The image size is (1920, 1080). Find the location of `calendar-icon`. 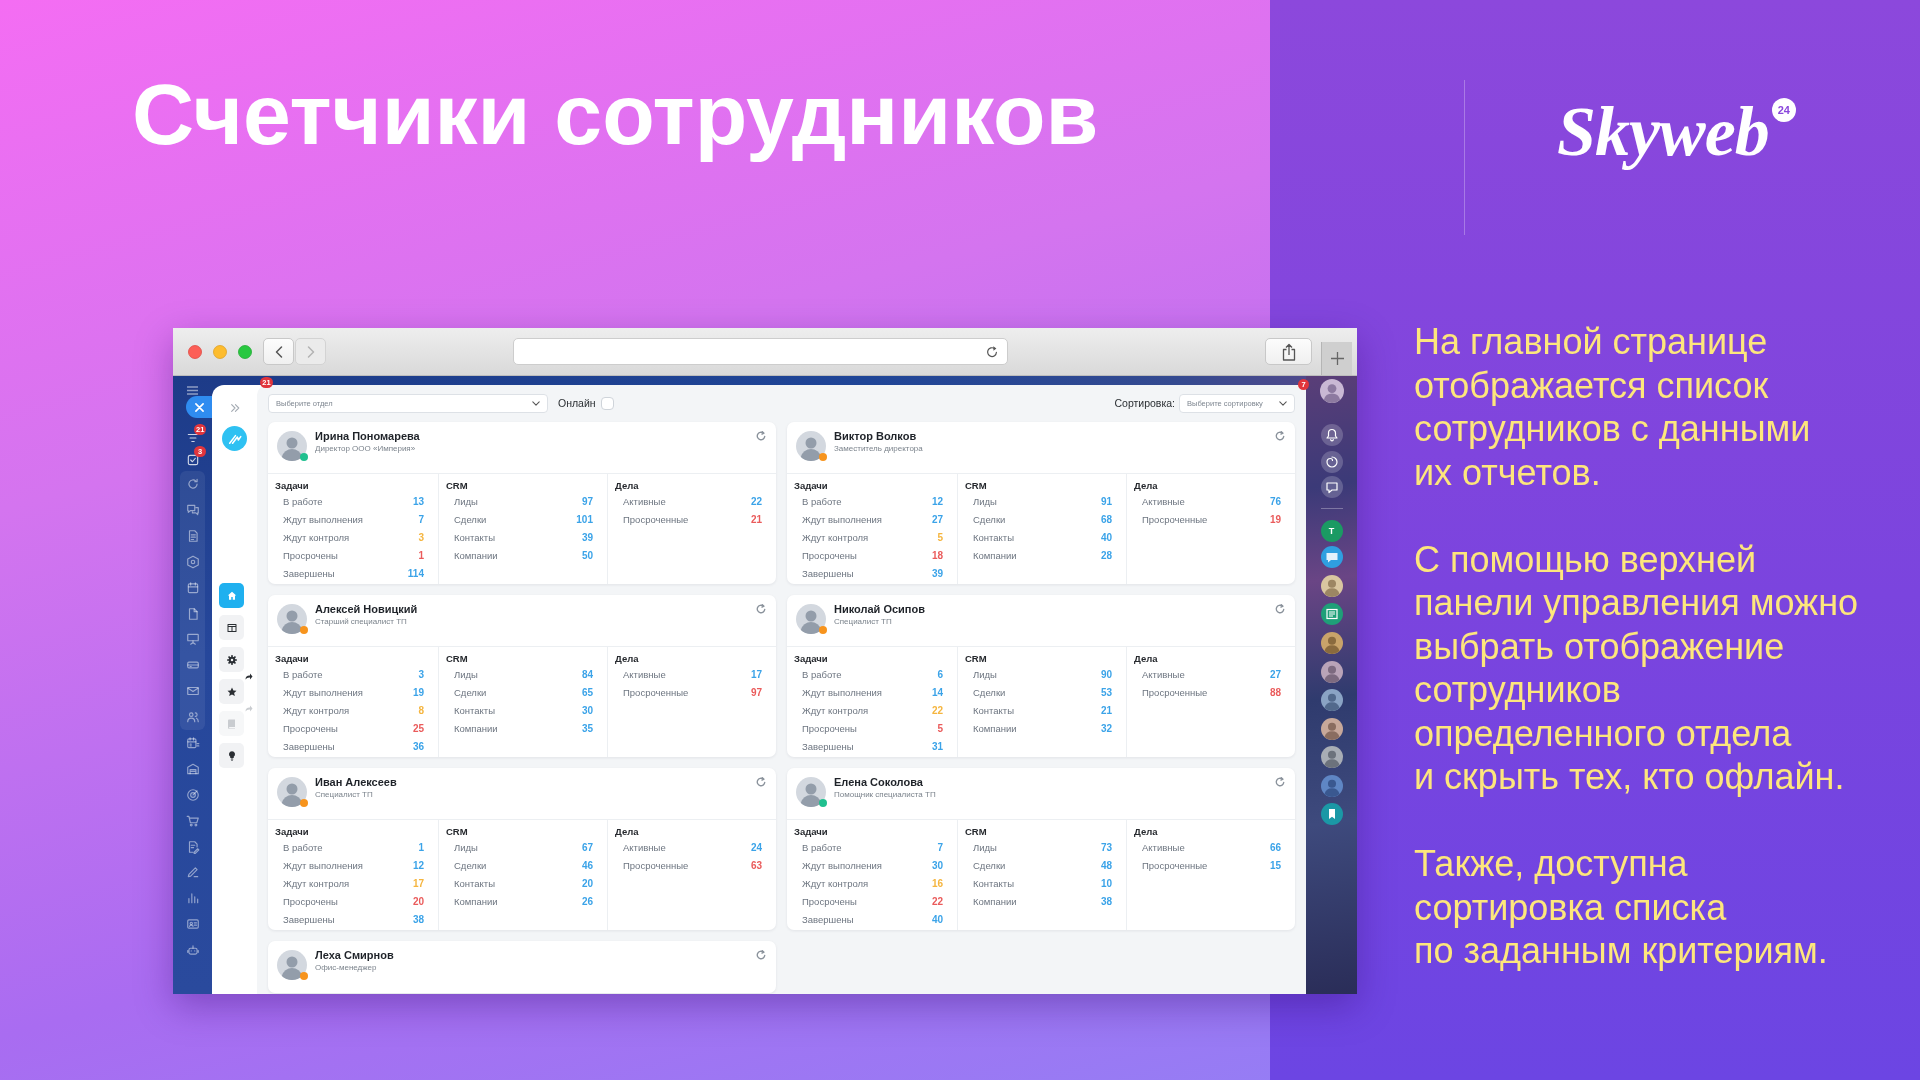

calendar-icon is located at coordinates (192, 587).